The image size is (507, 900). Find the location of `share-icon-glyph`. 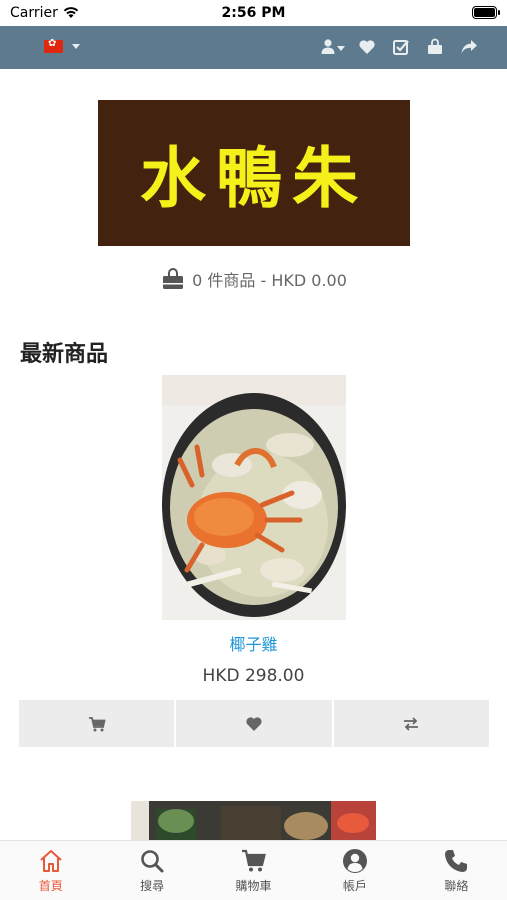

share-icon-glyph is located at coordinates (469, 47).